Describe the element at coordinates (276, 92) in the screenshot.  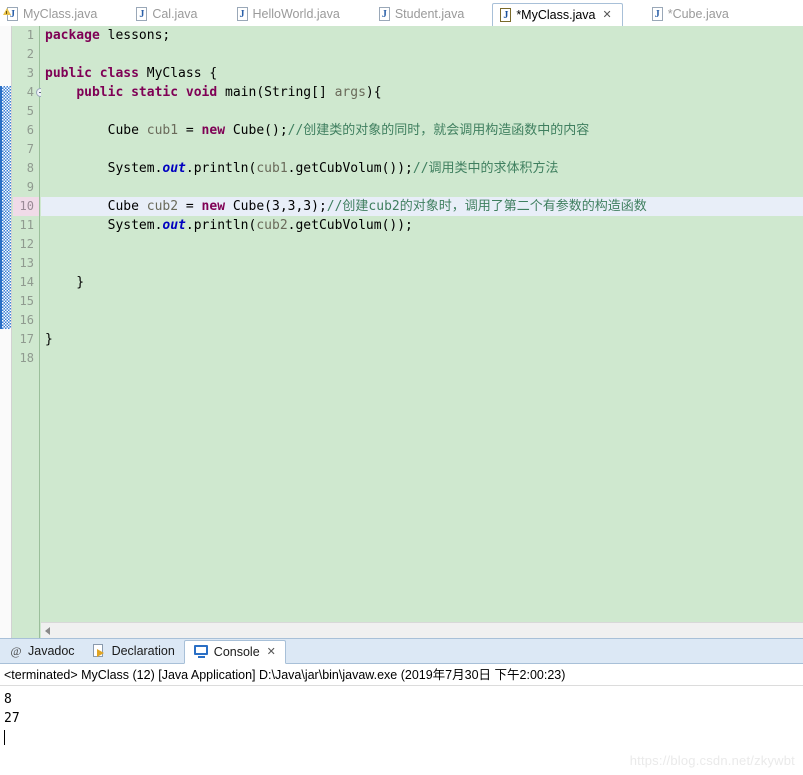
I see `code-token-plain: main(String[]` at that location.